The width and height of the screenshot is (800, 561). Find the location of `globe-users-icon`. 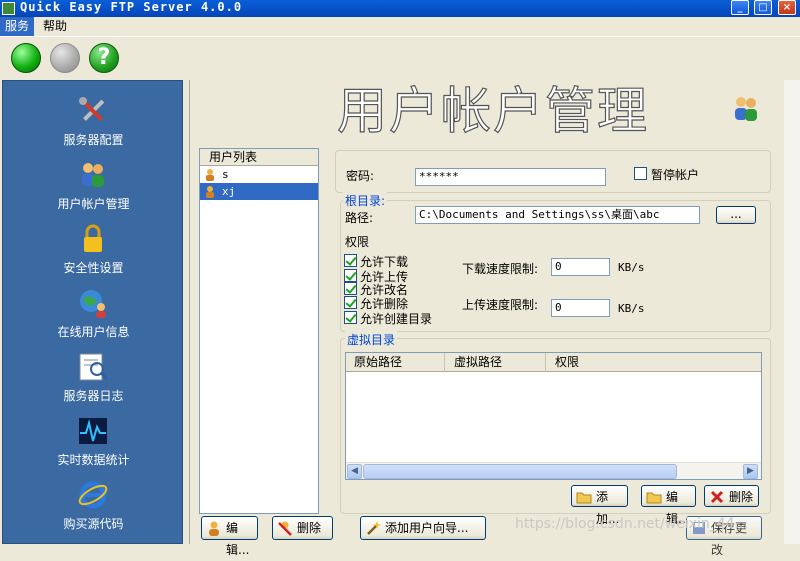

globe-users-icon is located at coordinates (93, 304).